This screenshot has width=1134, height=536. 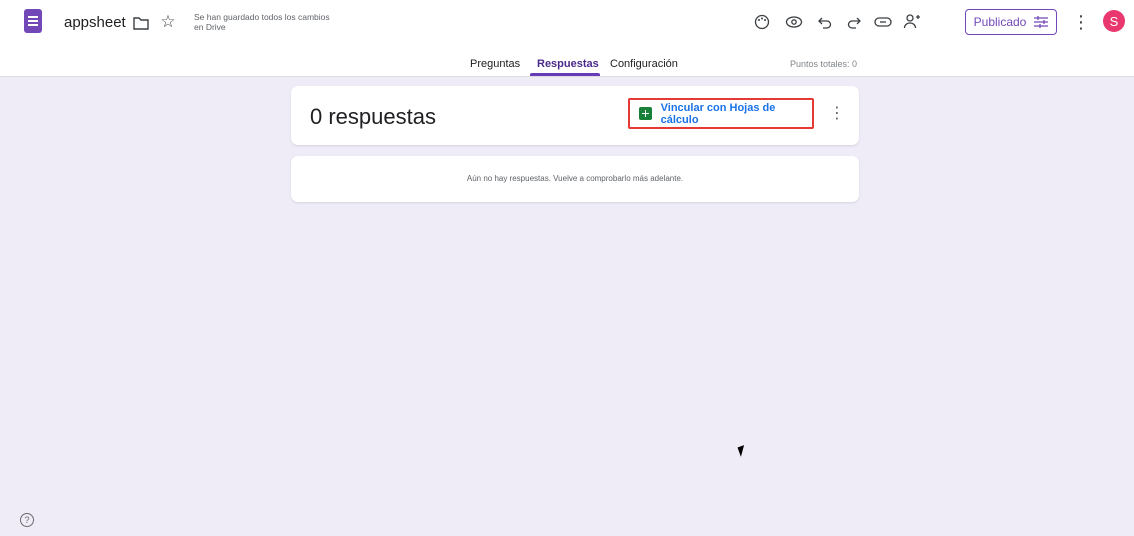 What do you see at coordinates (883, 22) in the screenshot?
I see `link-icon` at bounding box center [883, 22].